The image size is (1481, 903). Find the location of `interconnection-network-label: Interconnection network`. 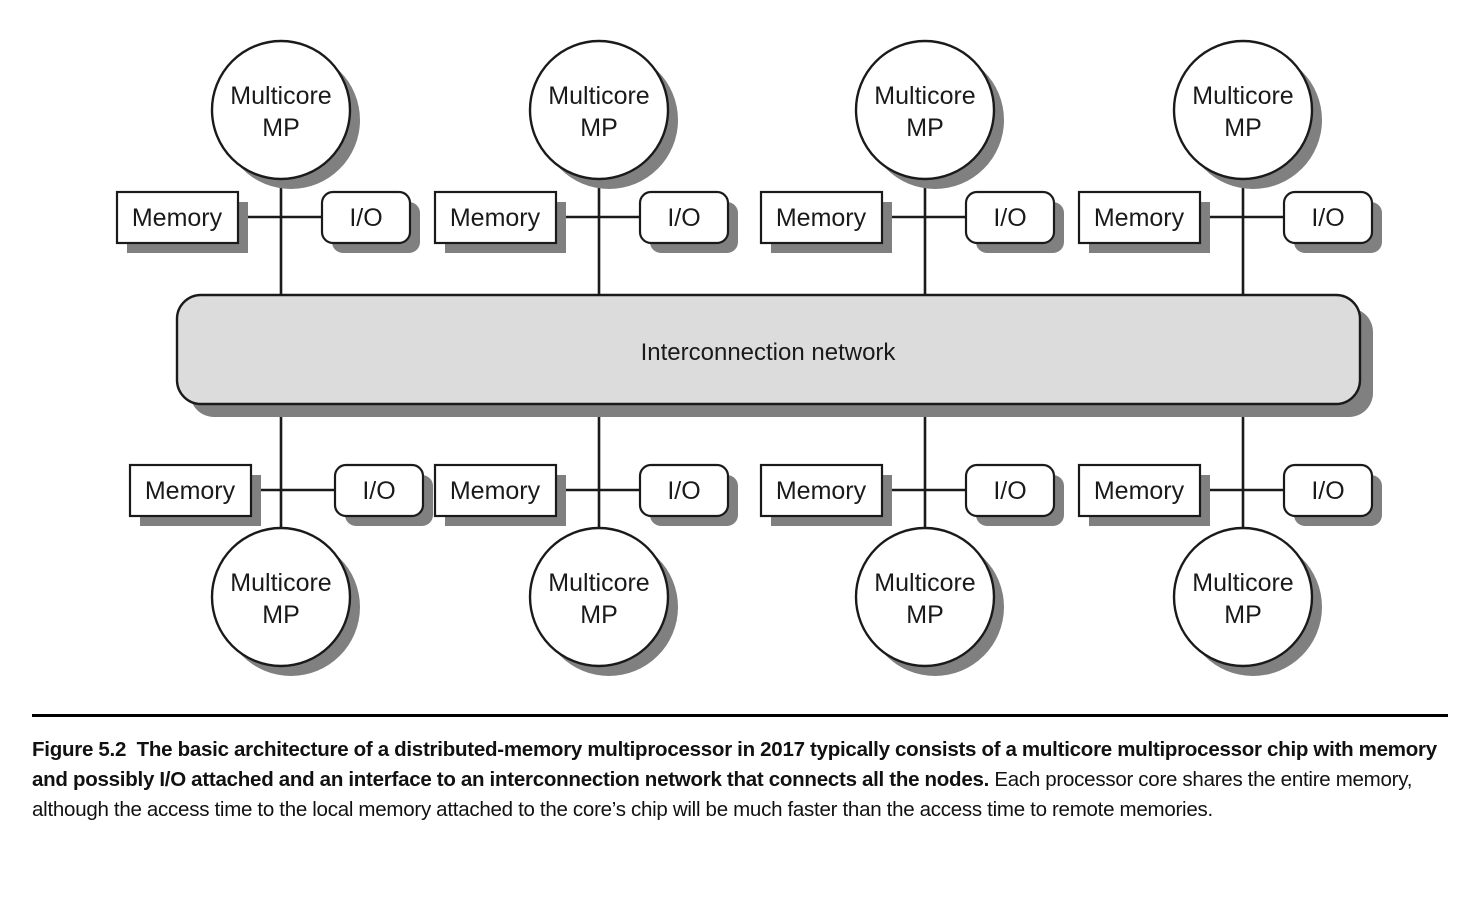

interconnection-network-label: Interconnection network is located at coordinates (769, 352).